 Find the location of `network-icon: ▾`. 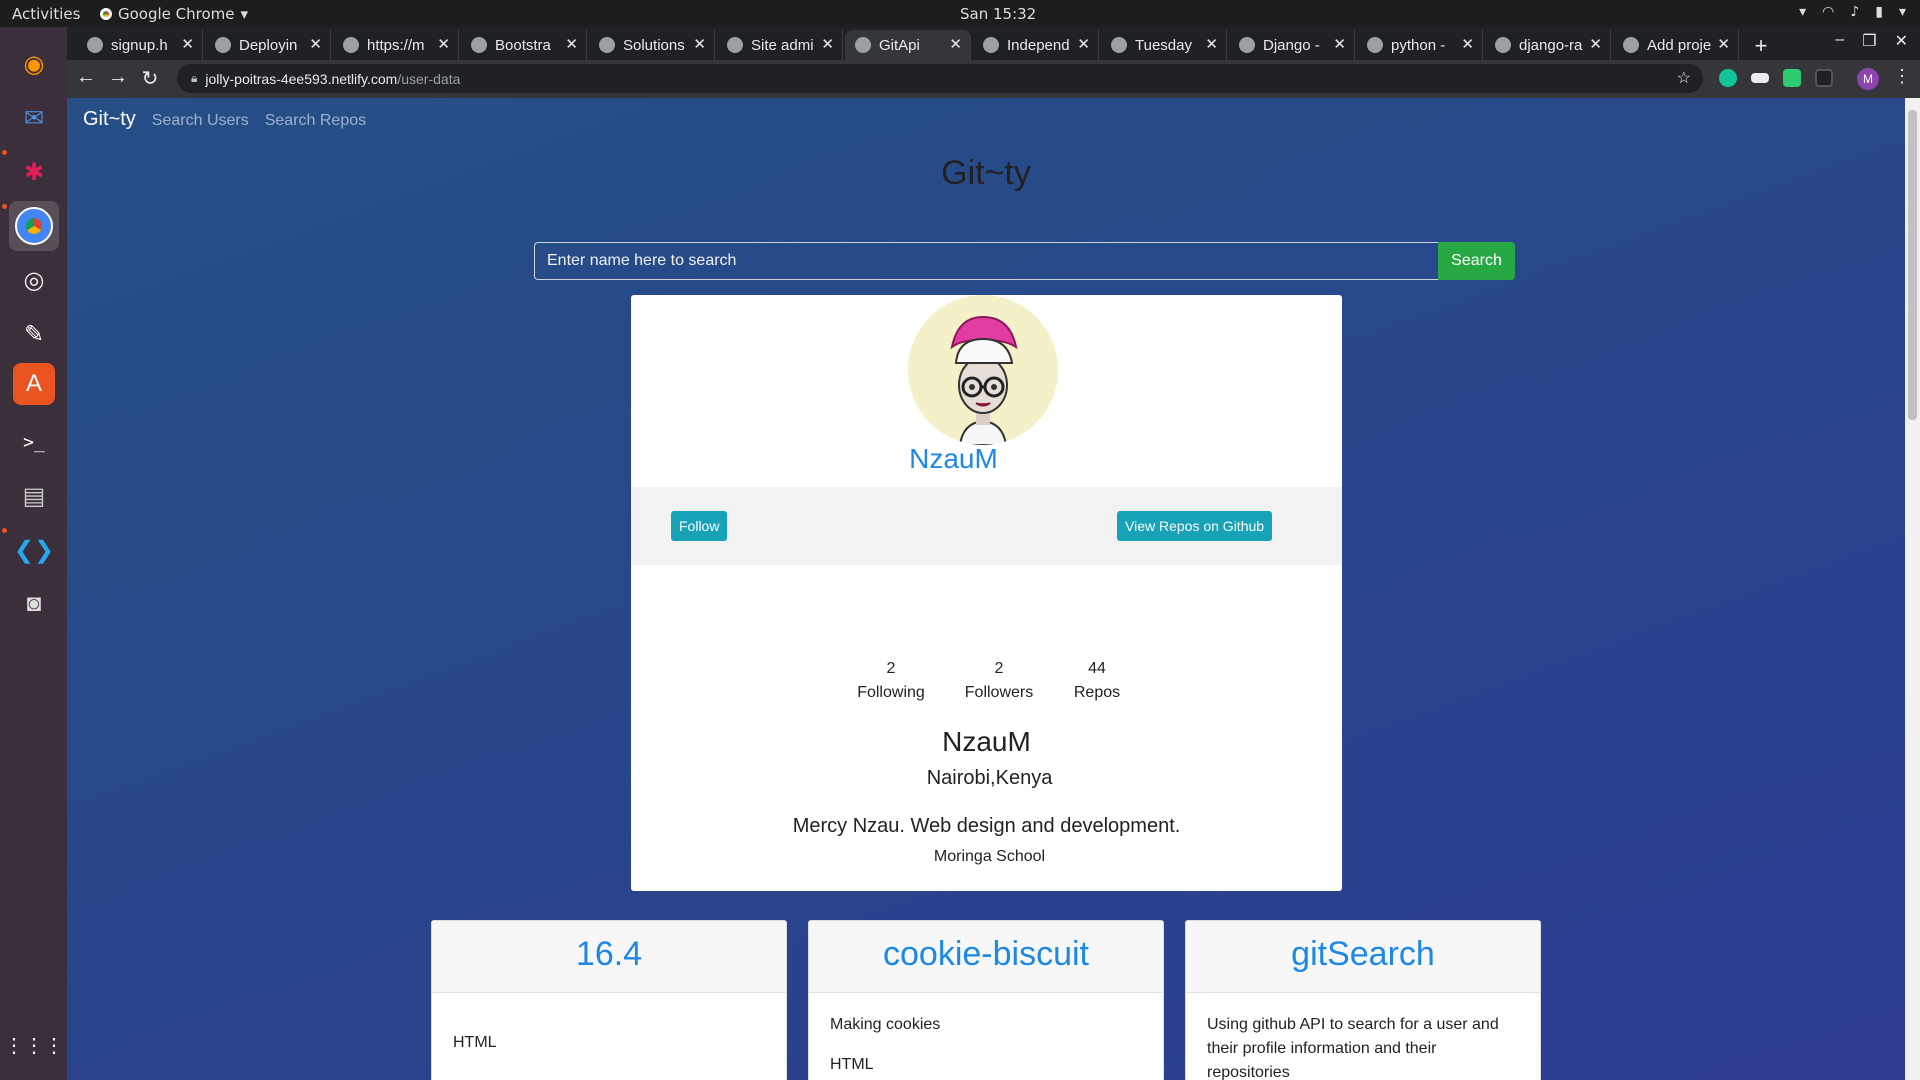

network-icon: ▾ is located at coordinates (1803, 12).